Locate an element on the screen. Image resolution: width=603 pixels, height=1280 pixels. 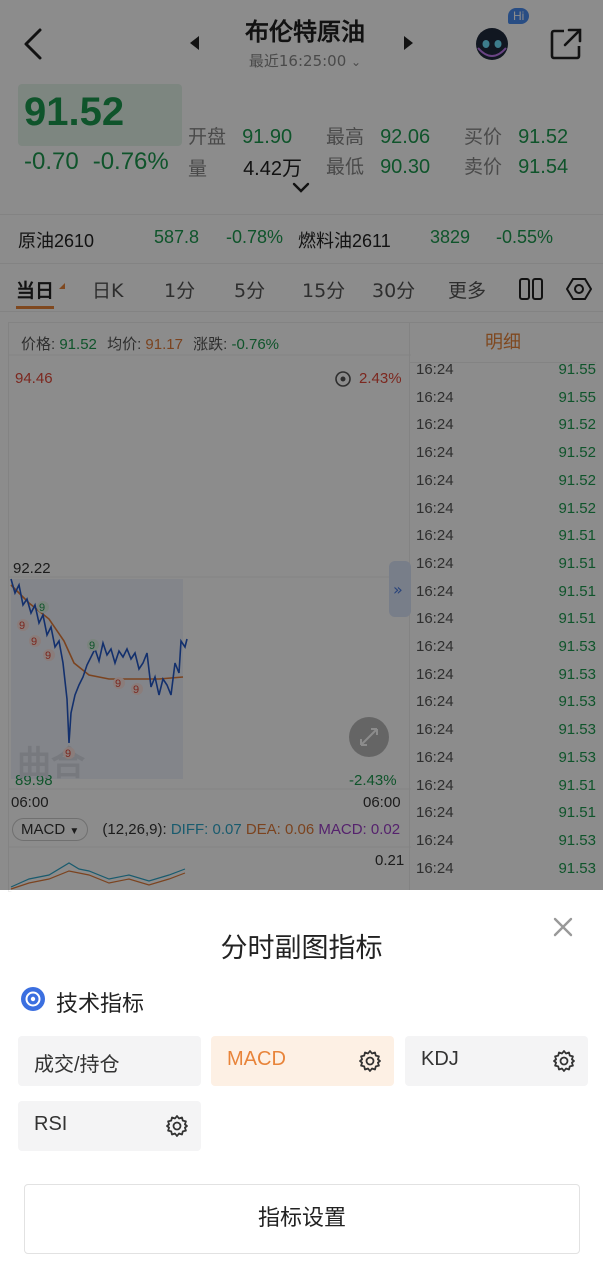
section-title: 技术指标 is located at coordinates (100, 1004).